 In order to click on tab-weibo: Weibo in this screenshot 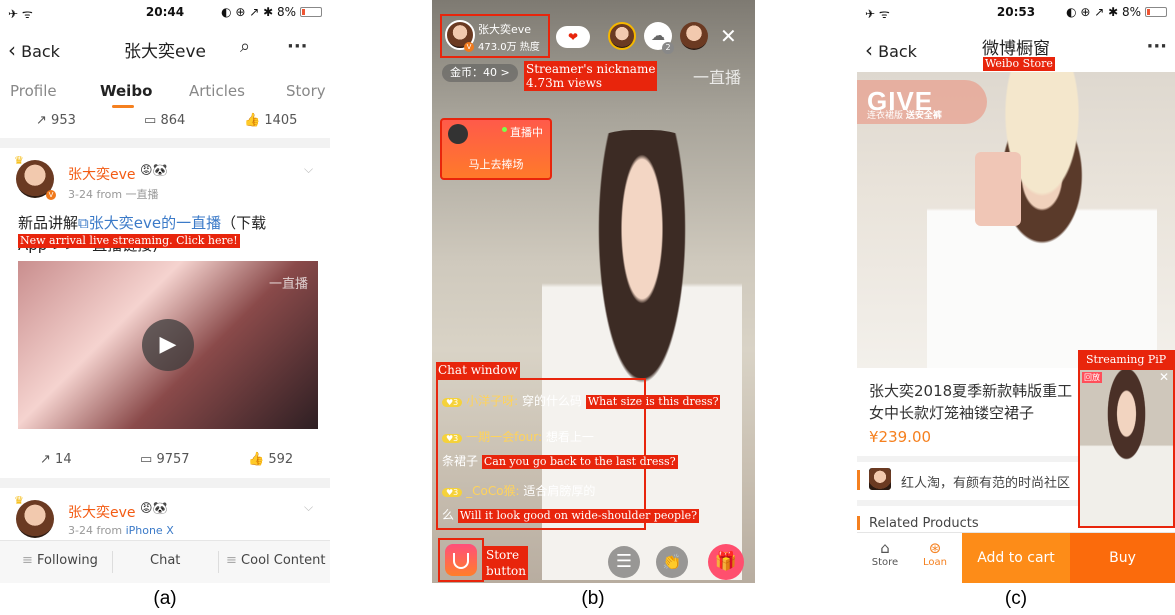, I will do `click(126, 91)`.